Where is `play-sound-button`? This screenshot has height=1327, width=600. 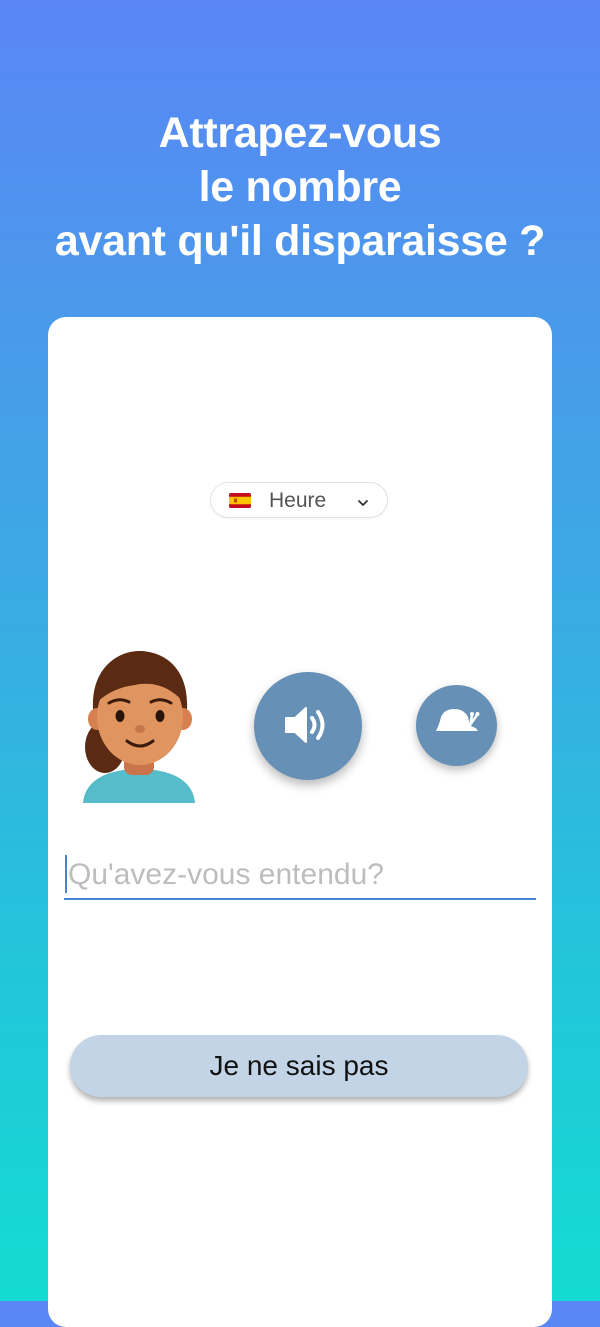 play-sound-button is located at coordinates (308, 726).